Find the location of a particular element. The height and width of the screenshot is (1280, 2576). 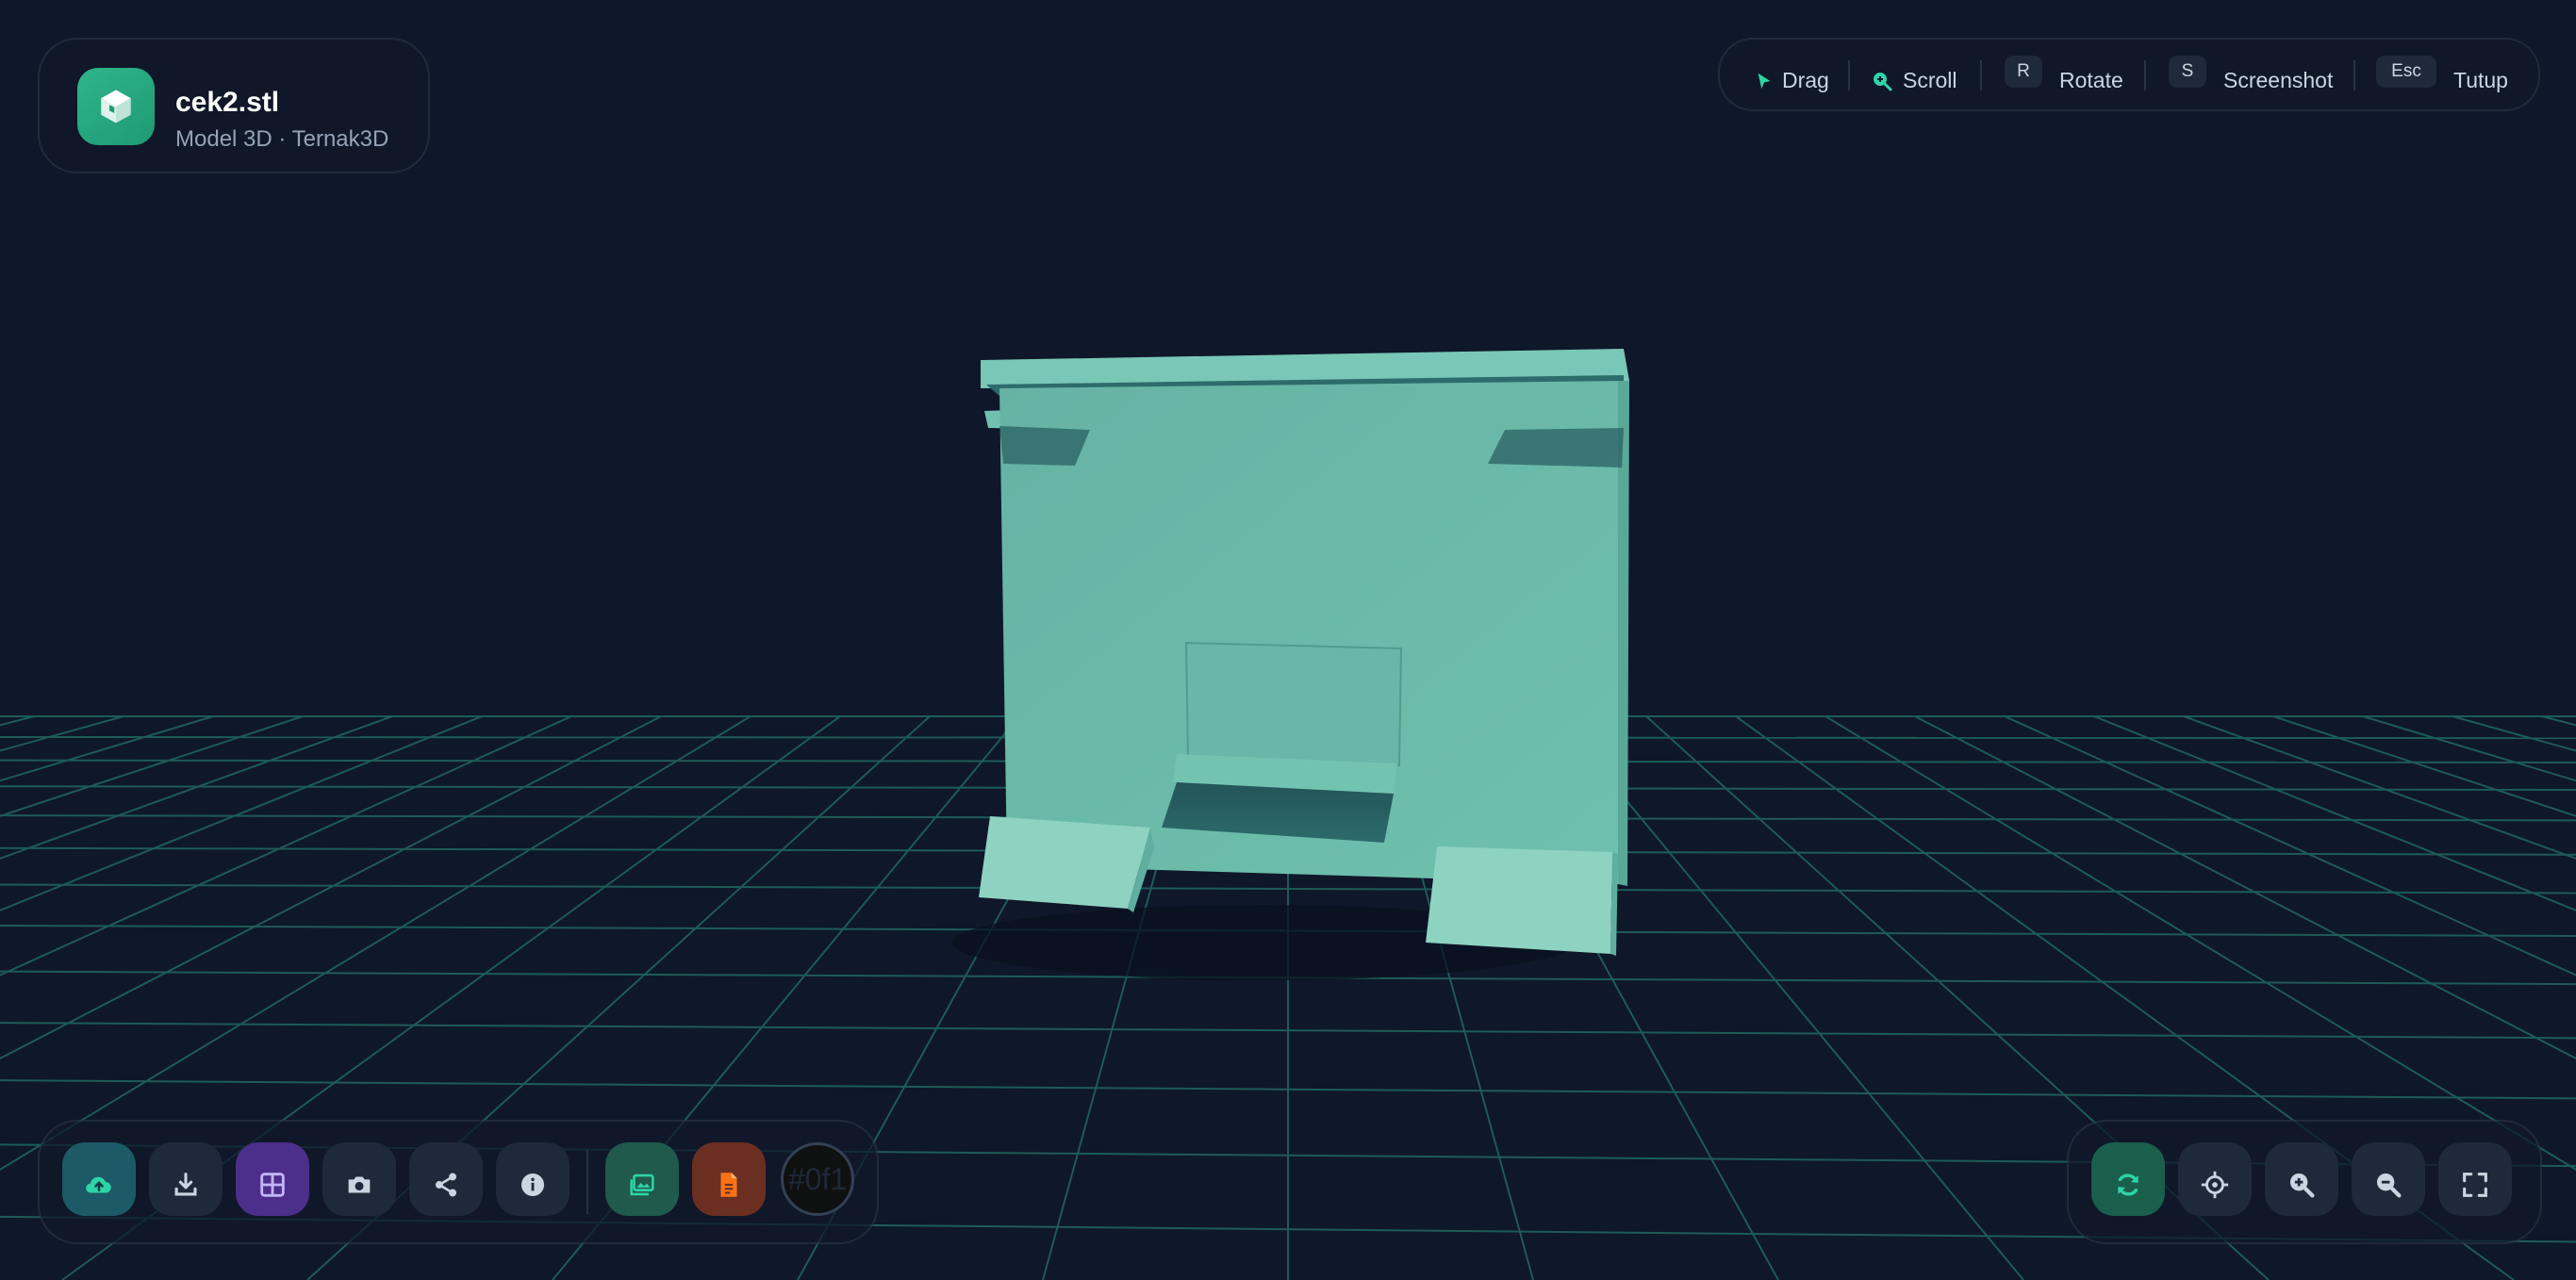

key-badge: S is located at coordinates (2187, 72).